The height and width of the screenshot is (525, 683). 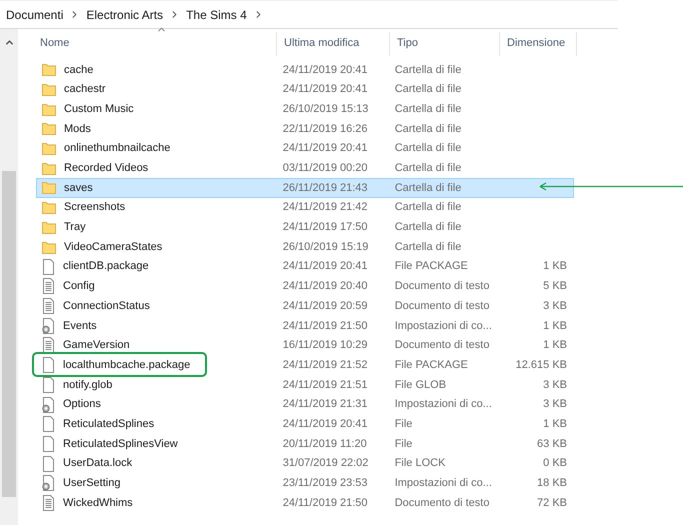 What do you see at coordinates (126, 365) in the screenshot?
I see `file-name: localthumbcache.package` at bounding box center [126, 365].